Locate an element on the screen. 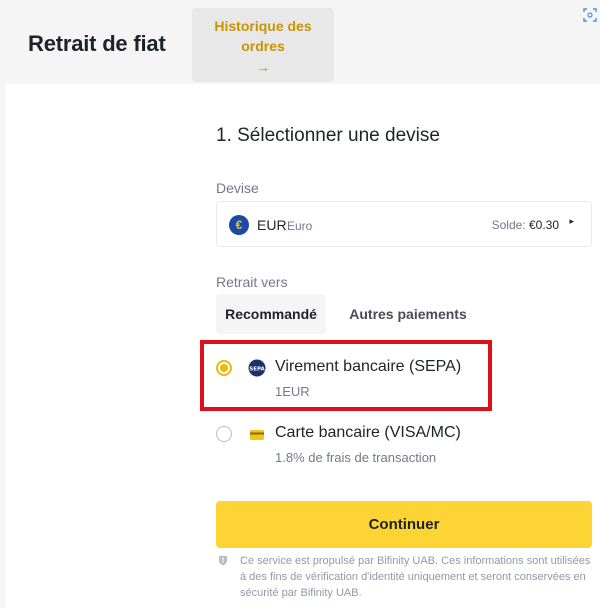 This screenshot has width=600, height=608. shield-icon is located at coordinates (223, 561).